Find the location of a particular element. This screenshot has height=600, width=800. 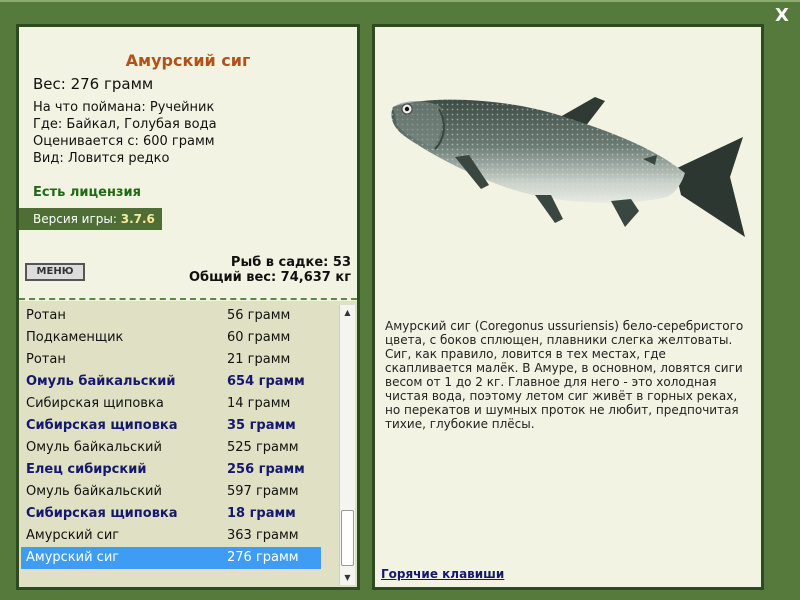

catch-list-item: Сибирская щиповка 35 грамм is located at coordinates (171, 426).